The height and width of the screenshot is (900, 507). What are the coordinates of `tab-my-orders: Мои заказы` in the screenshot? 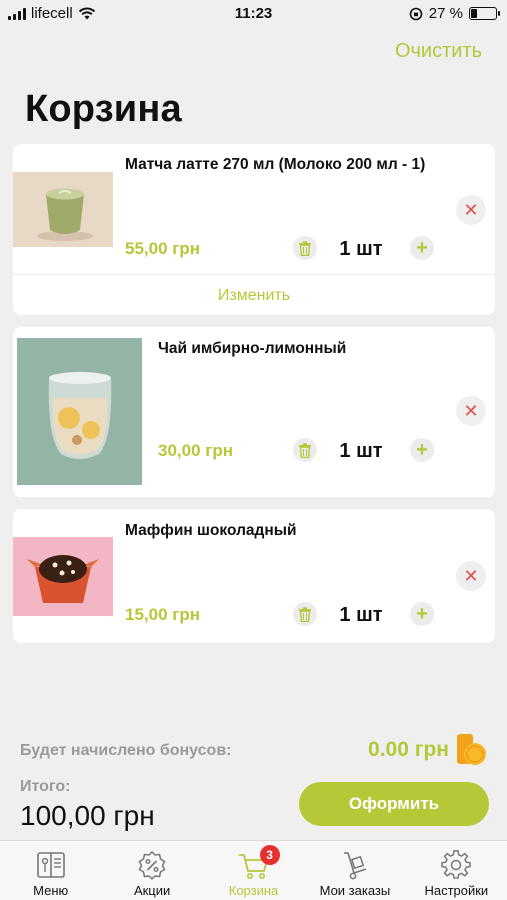 It's located at (354, 870).